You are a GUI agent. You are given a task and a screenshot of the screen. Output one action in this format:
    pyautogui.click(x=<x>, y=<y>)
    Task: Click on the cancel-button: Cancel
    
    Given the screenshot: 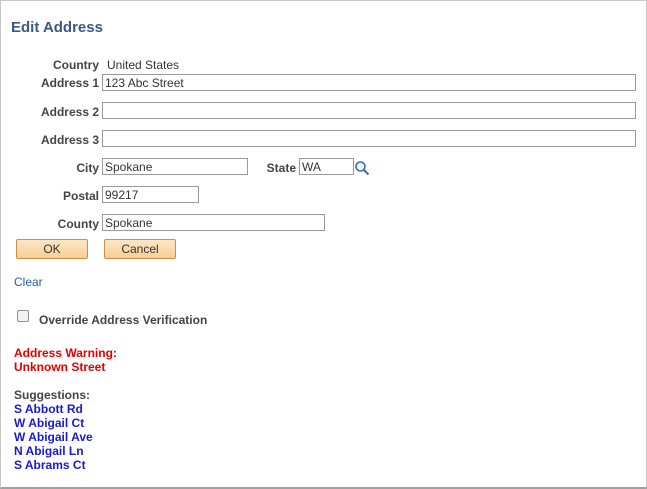 What is the action you would take?
    pyautogui.click(x=140, y=249)
    